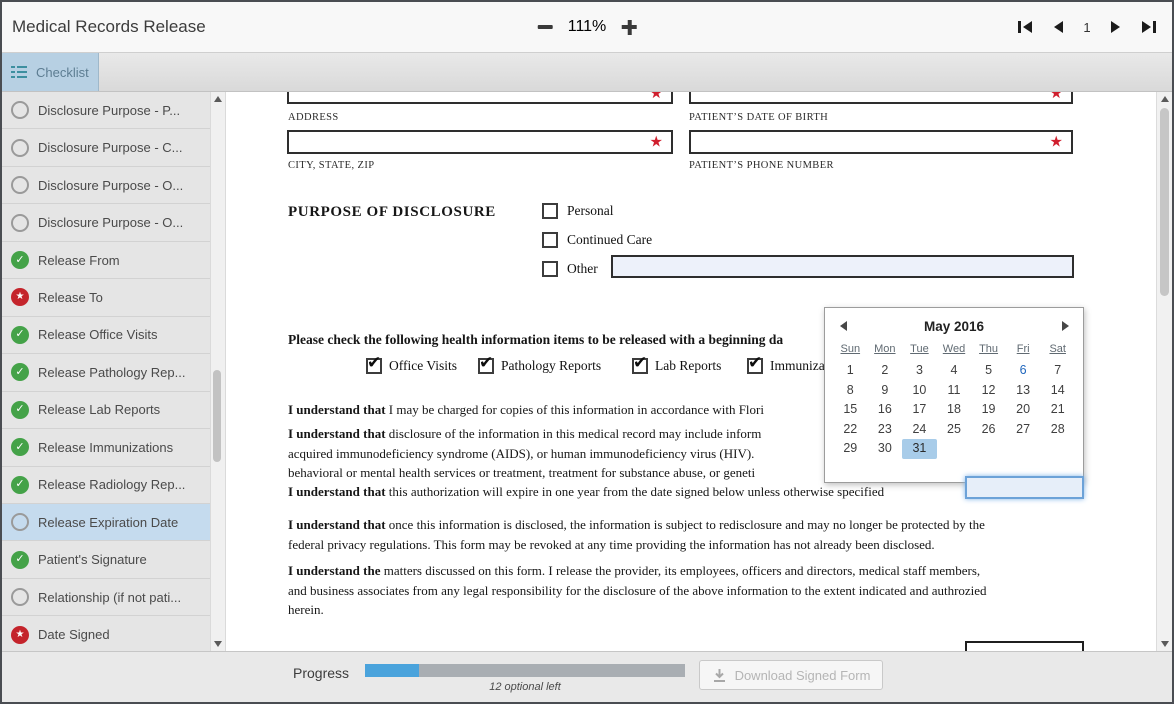 The image size is (1174, 704). What do you see at coordinates (1023, 410) in the screenshot?
I see `calendar-day: 20` at bounding box center [1023, 410].